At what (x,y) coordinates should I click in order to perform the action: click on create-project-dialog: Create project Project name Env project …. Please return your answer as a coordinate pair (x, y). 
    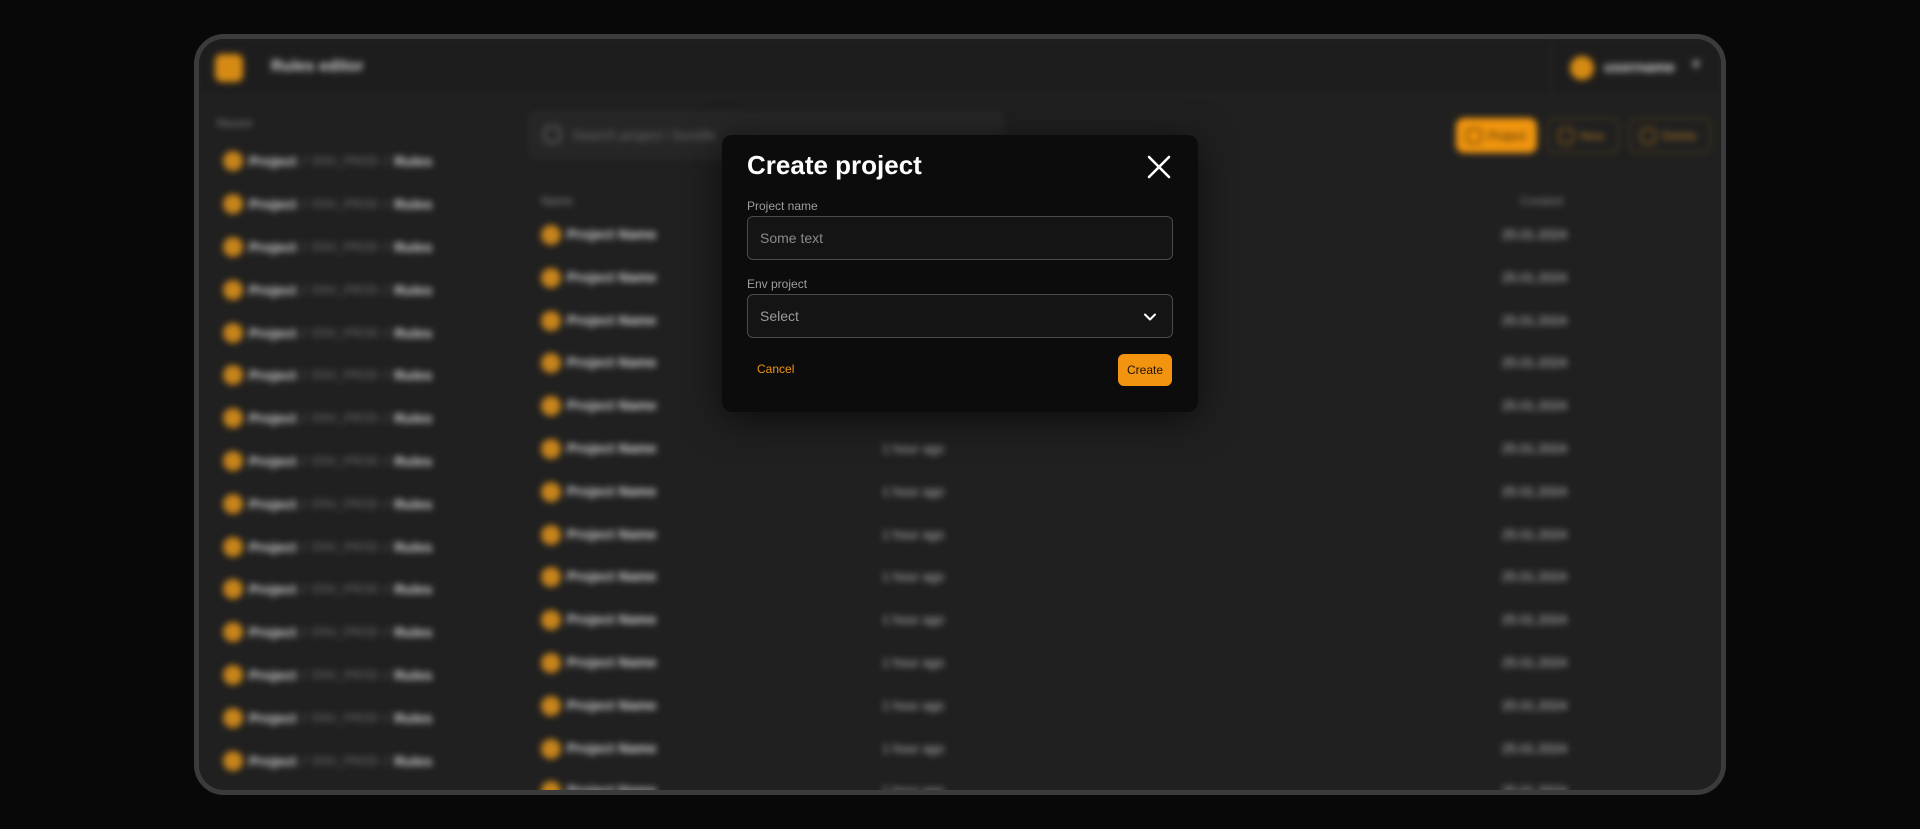
    Looking at the image, I should click on (960, 273).